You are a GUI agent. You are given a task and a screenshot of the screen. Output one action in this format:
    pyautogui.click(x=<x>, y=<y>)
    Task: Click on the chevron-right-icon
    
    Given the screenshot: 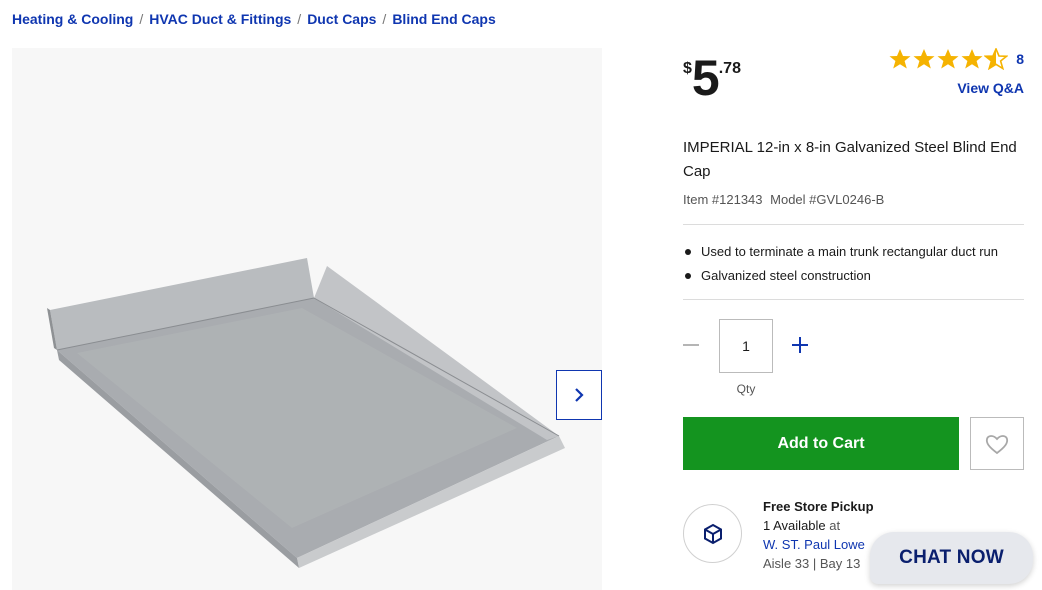 What is the action you would take?
    pyautogui.click(x=579, y=395)
    